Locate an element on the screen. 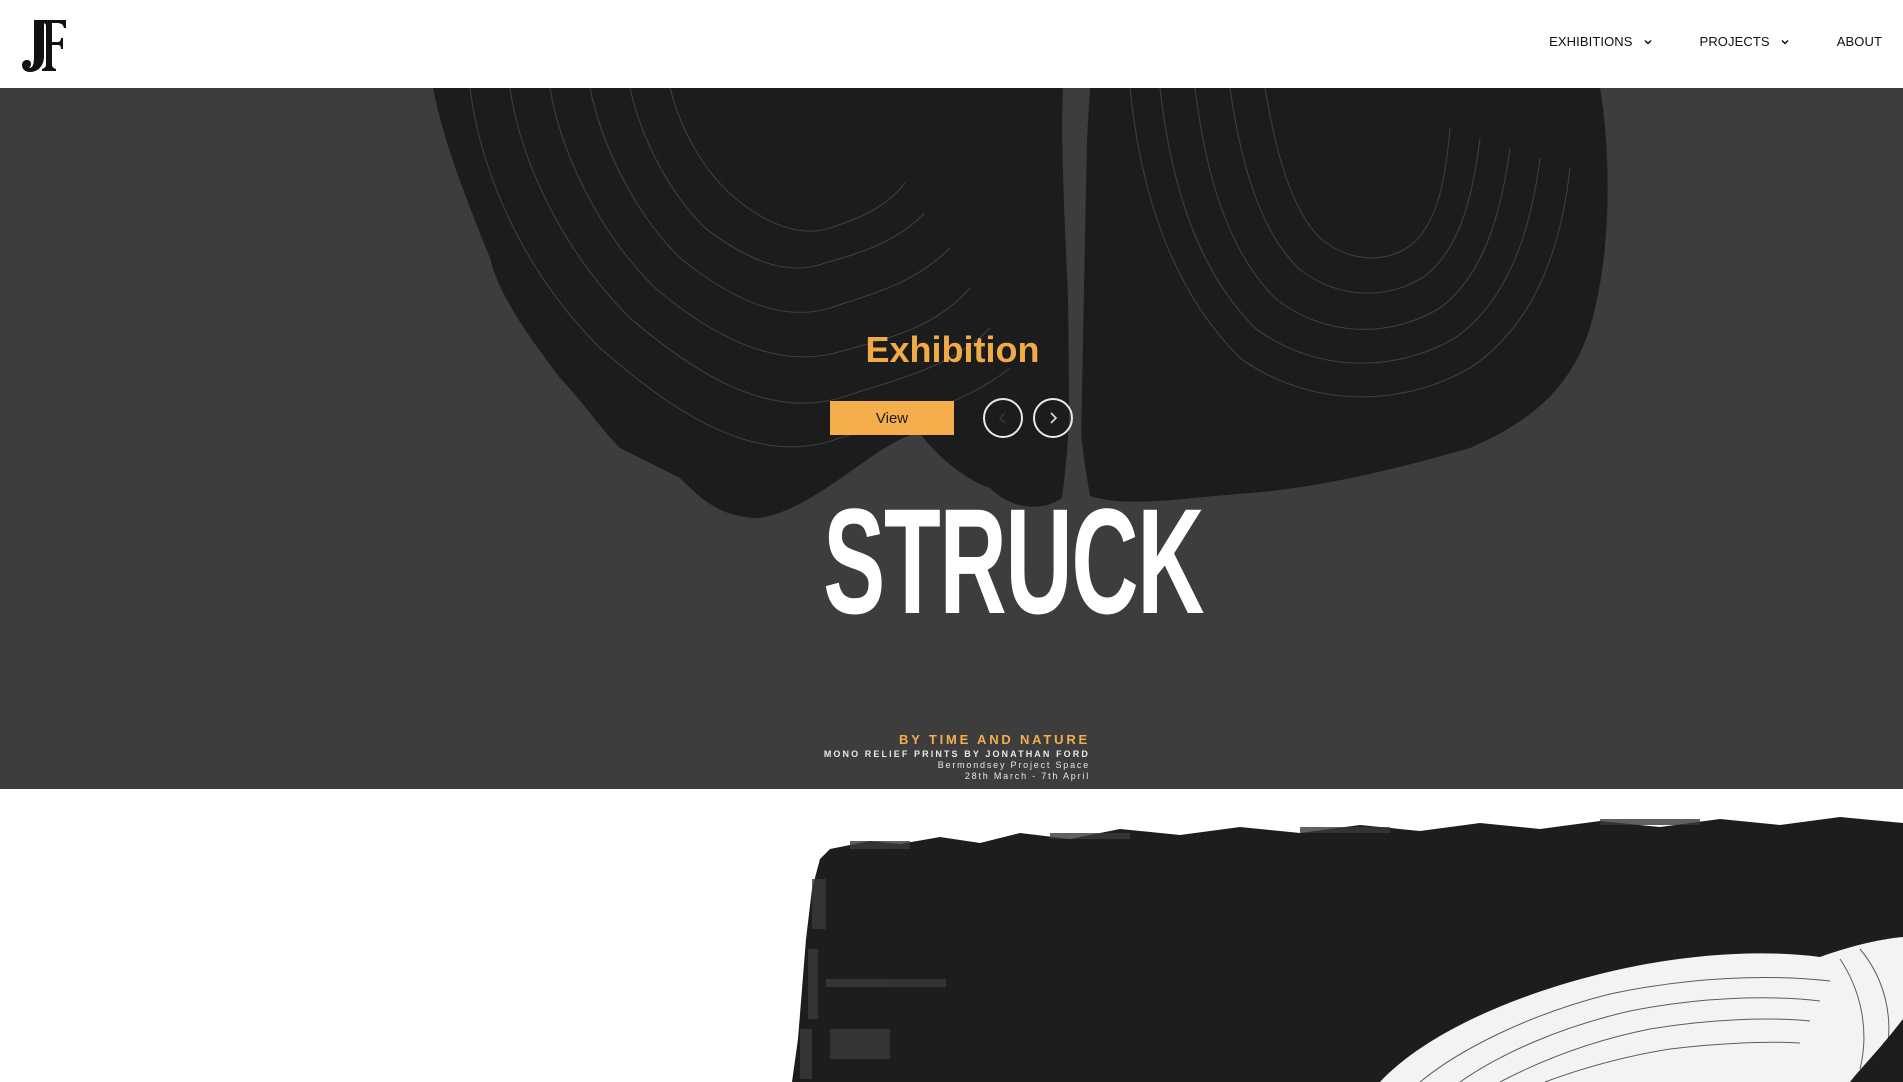 The image size is (1903, 1082). poster-title: STRUCK is located at coordinates (1013, 561).